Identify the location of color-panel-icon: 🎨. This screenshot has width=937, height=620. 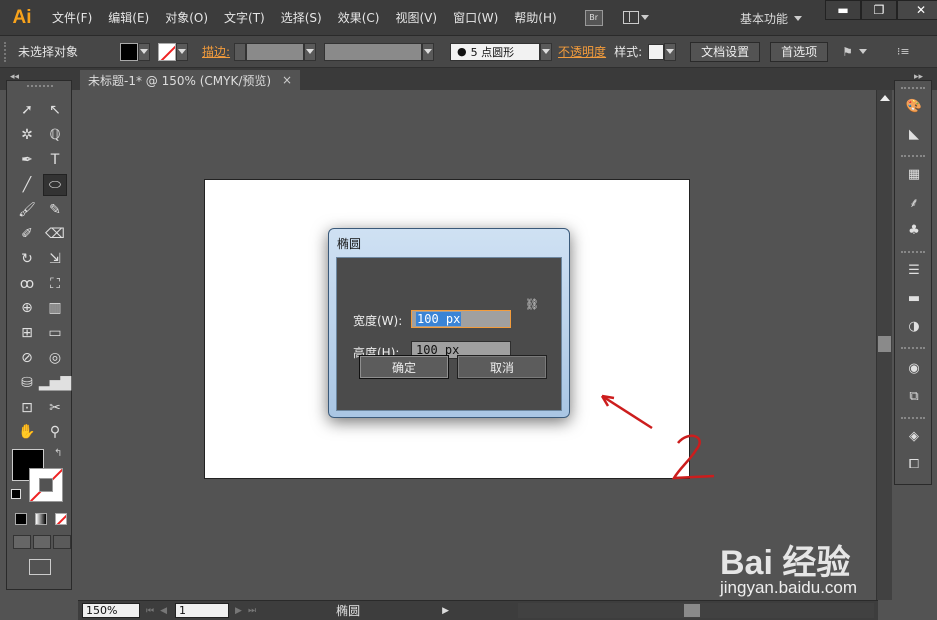
(914, 106).